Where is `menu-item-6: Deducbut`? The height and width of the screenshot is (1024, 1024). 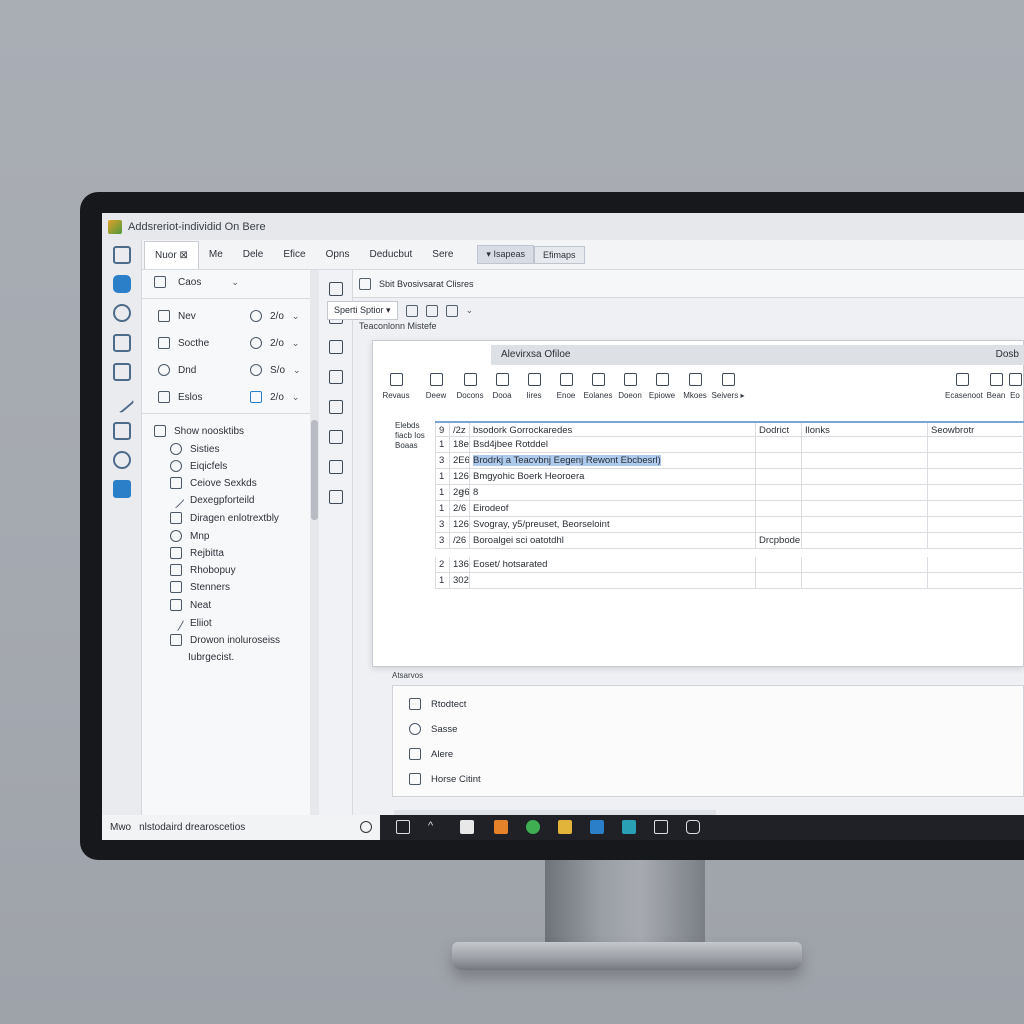 menu-item-6: Deducbut is located at coordinates (390, 254).